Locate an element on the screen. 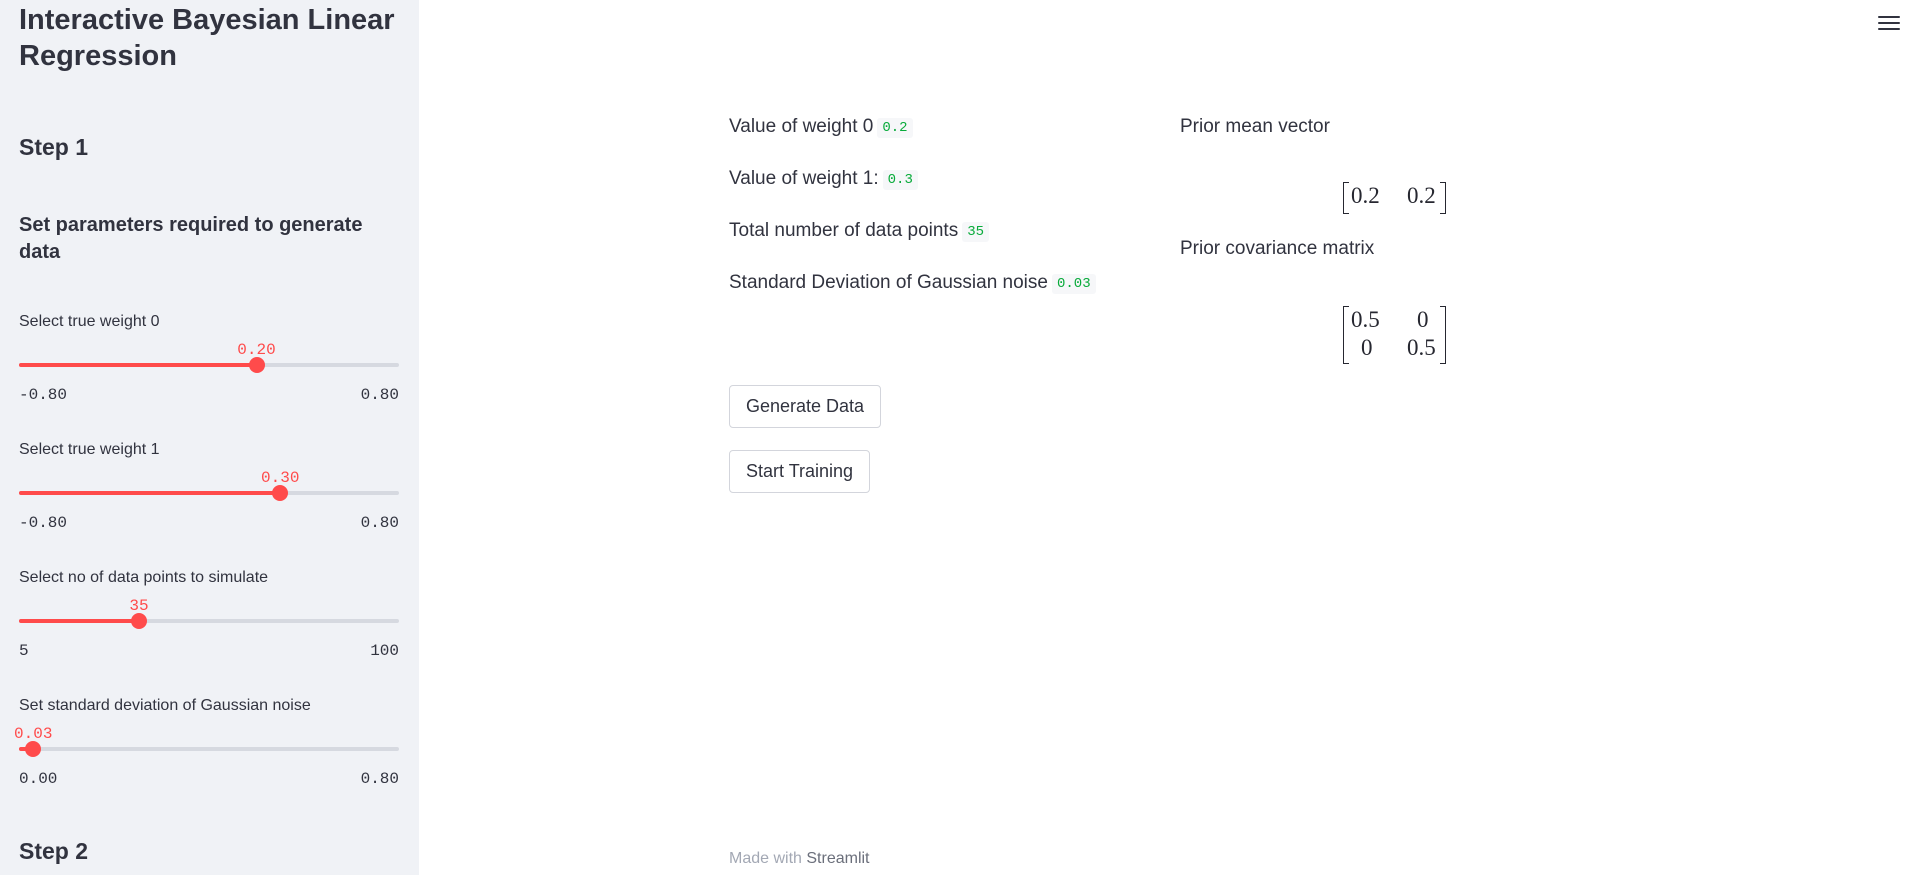 This screenshot has width=1915, height=875. summary-data-points: Total number of data points 35 is located at coordinates (859, 231).